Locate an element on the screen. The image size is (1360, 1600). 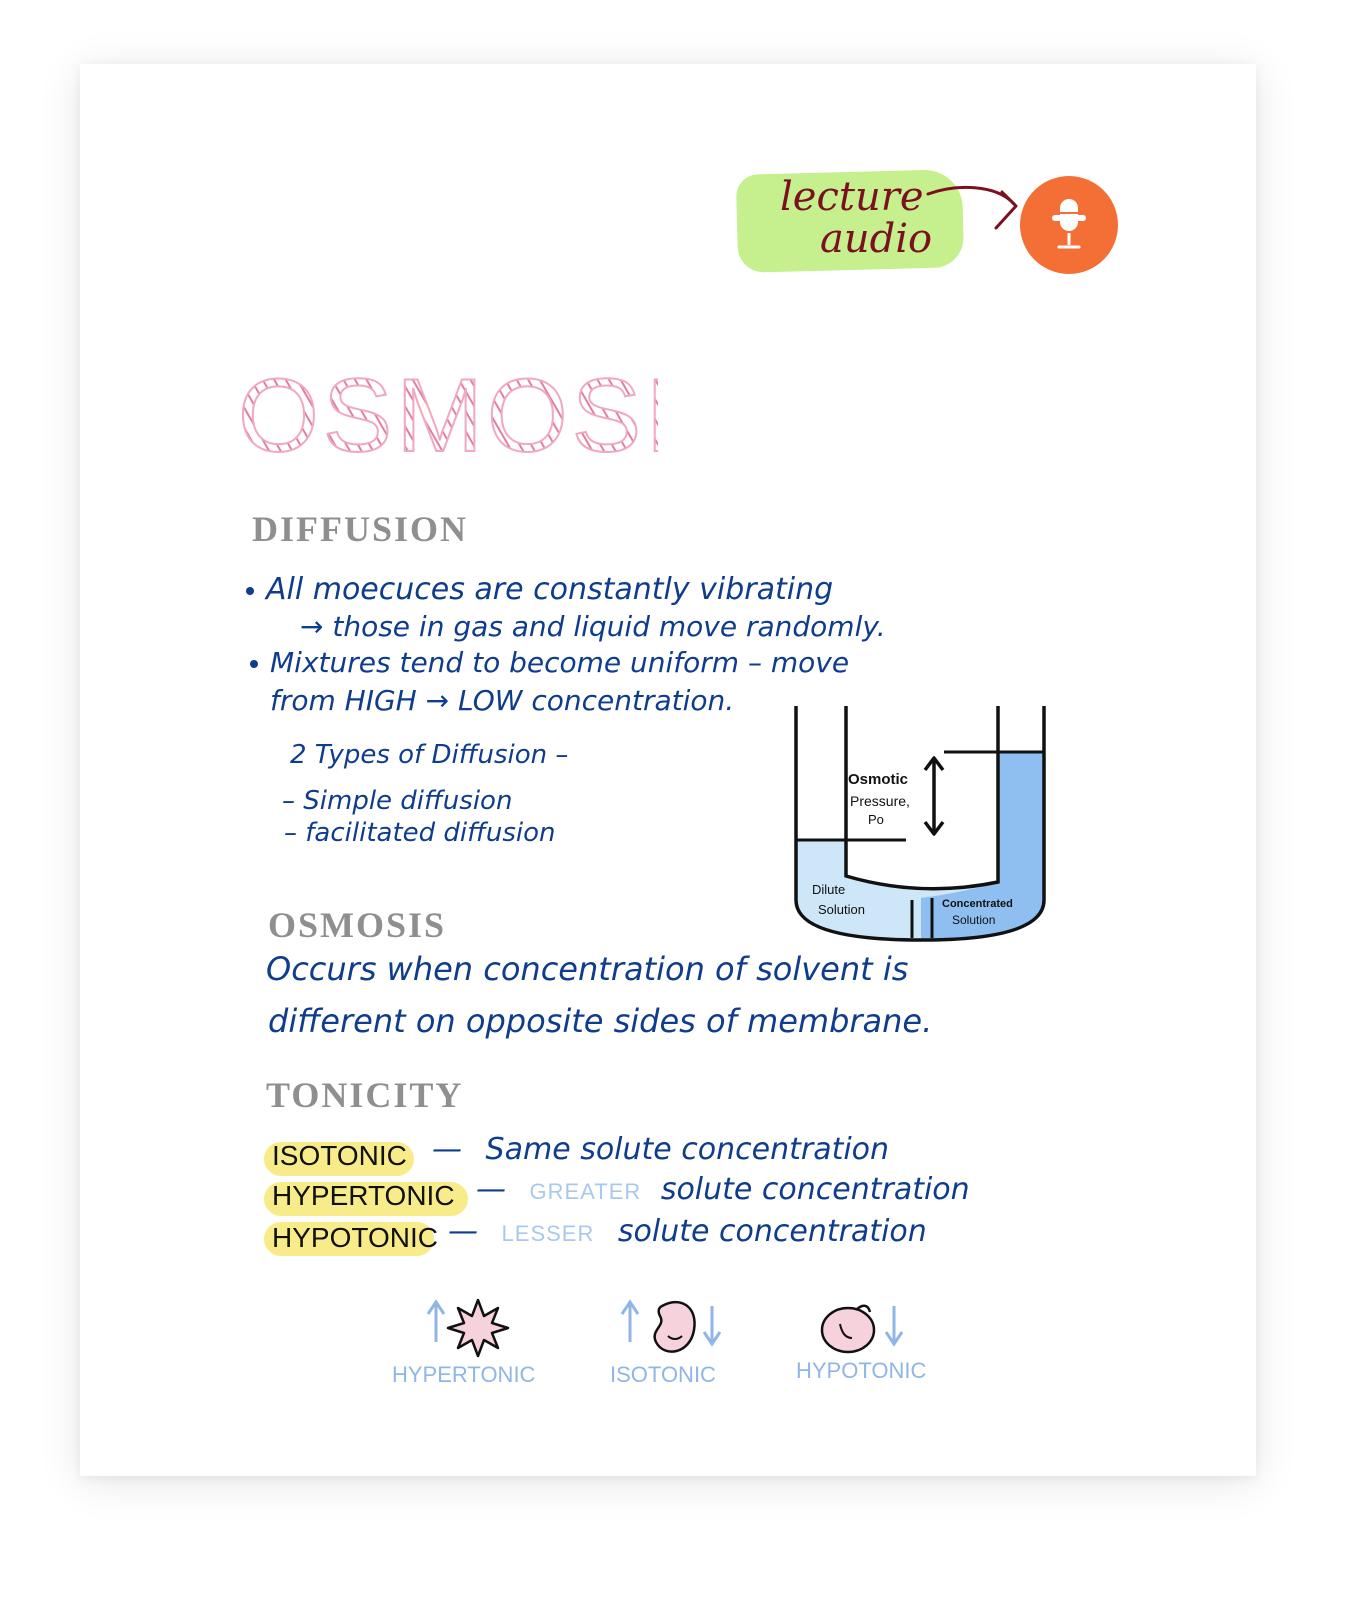
tonicity-heading: TONICITY is located at coordinates (365, 1095).